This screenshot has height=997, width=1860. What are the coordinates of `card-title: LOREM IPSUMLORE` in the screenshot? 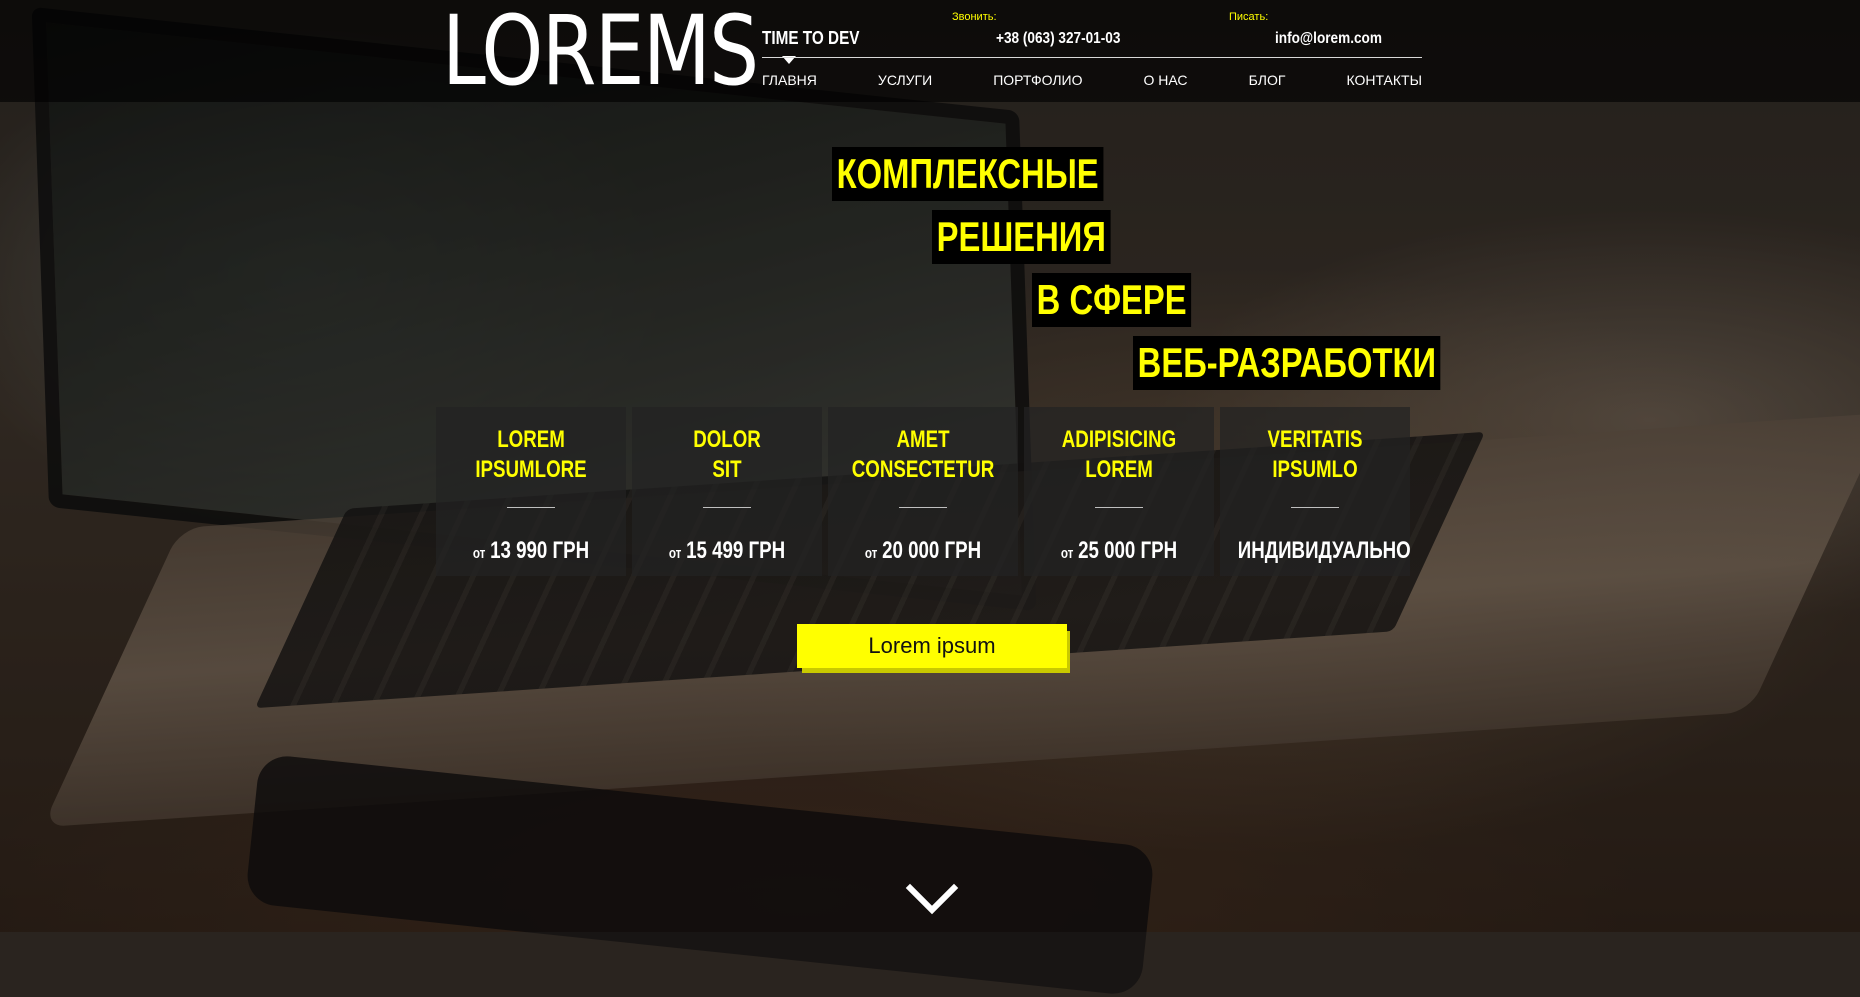 It's located at (531, 454).